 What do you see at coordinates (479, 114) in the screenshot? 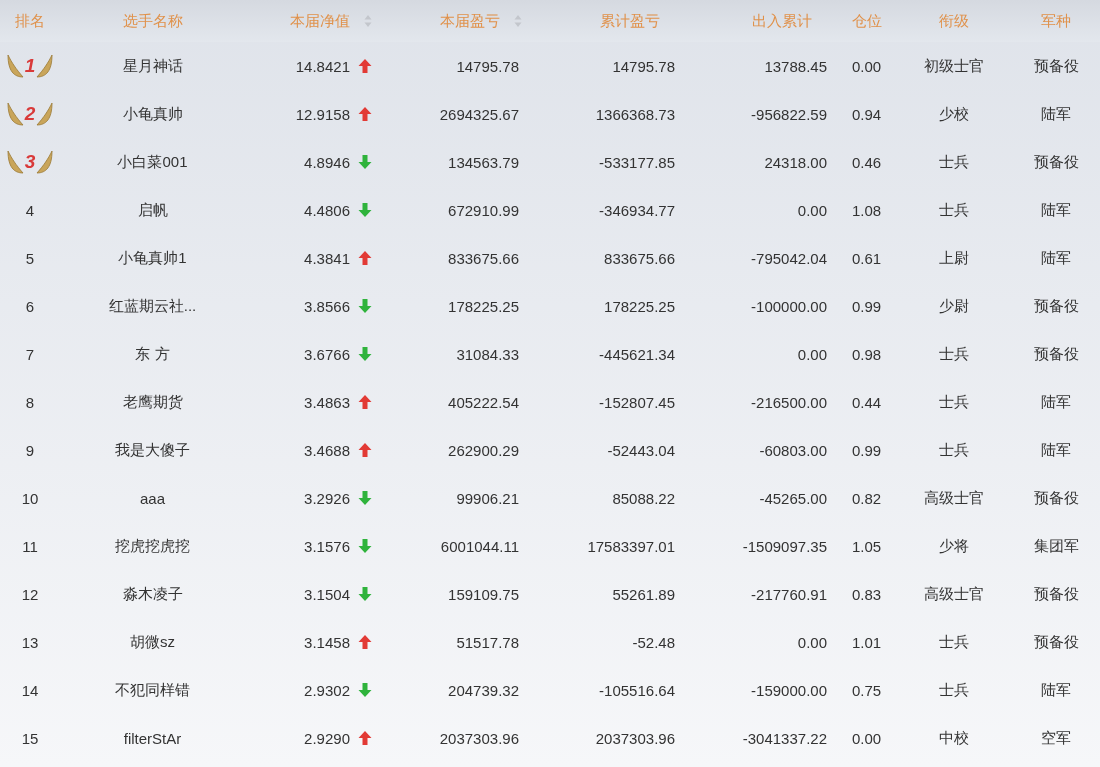
I see `period-pnl: 2694325.67` at bounding box center [479, 114].